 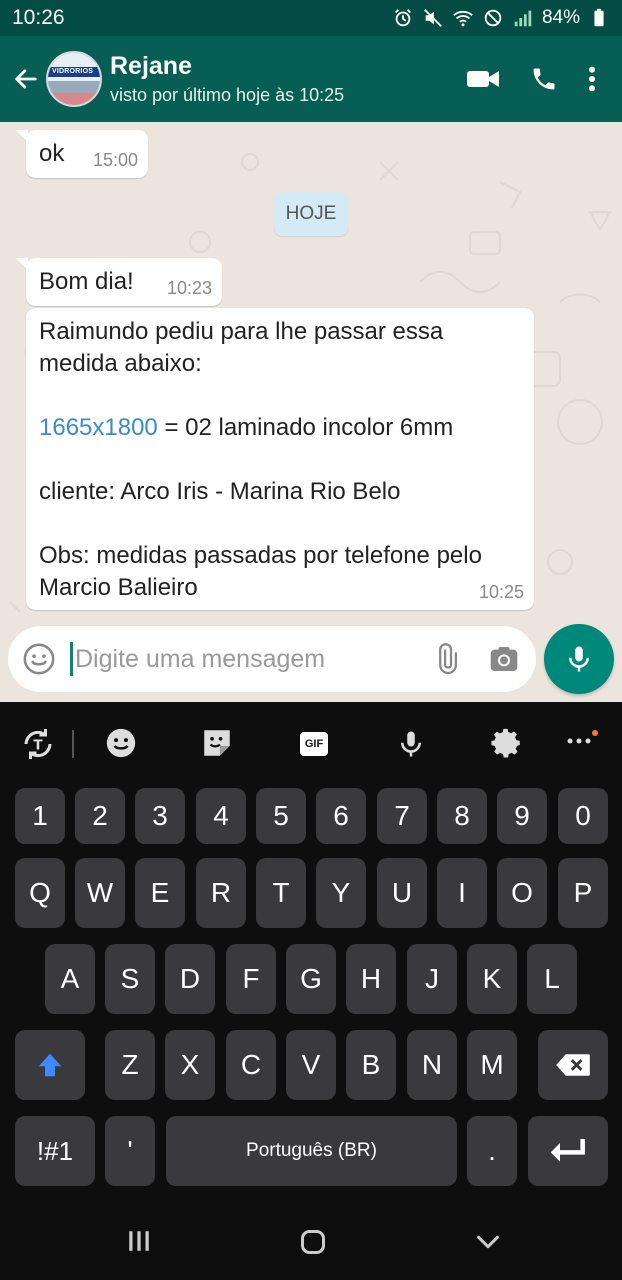 What do you see at coordinates (483, 79) in the screenshot?
I see `video-call-icon` at bounding box center [483, 79].